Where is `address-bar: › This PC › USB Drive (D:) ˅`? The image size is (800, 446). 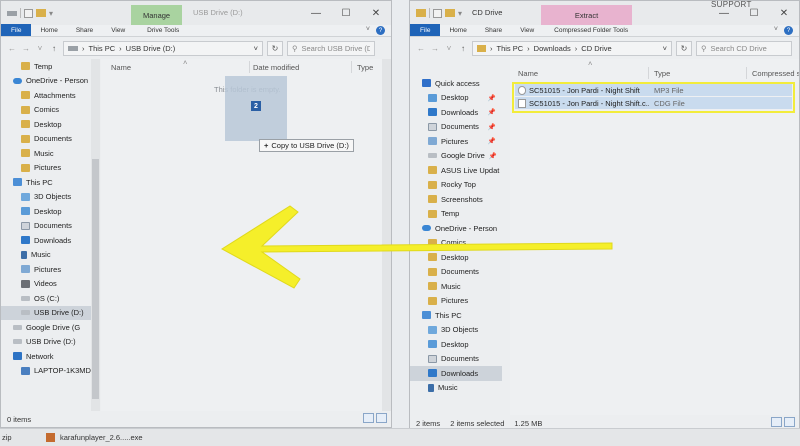
address-bar: › This PC › USB Drive (D:) ˅ is located at coordinates (163, 48).